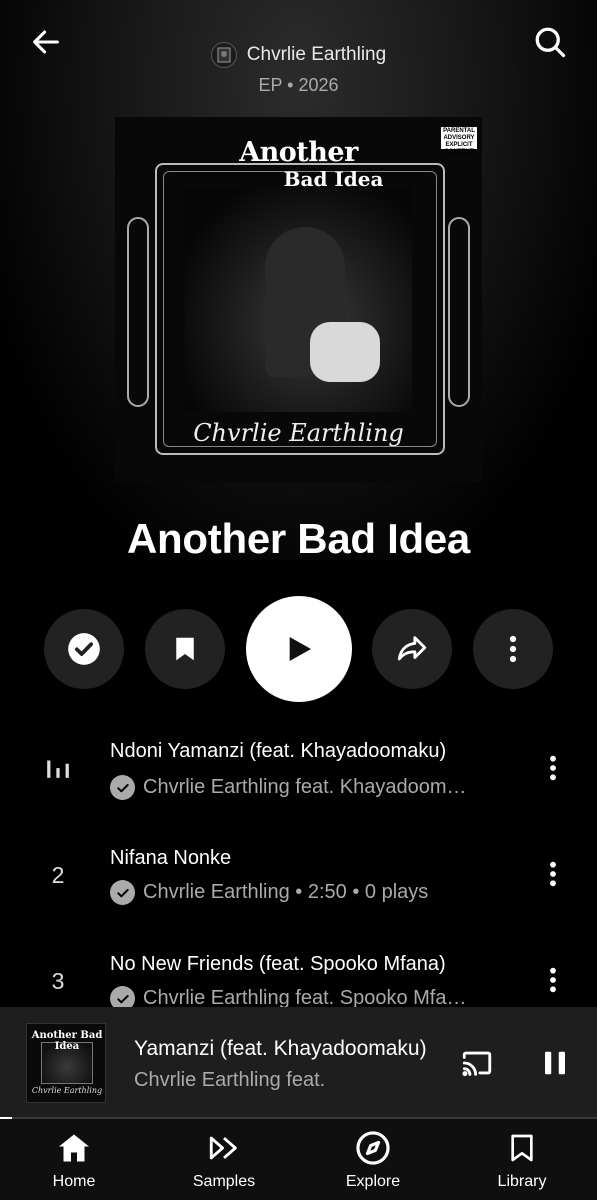  I want to click on home-icon, so click(74, 1148).